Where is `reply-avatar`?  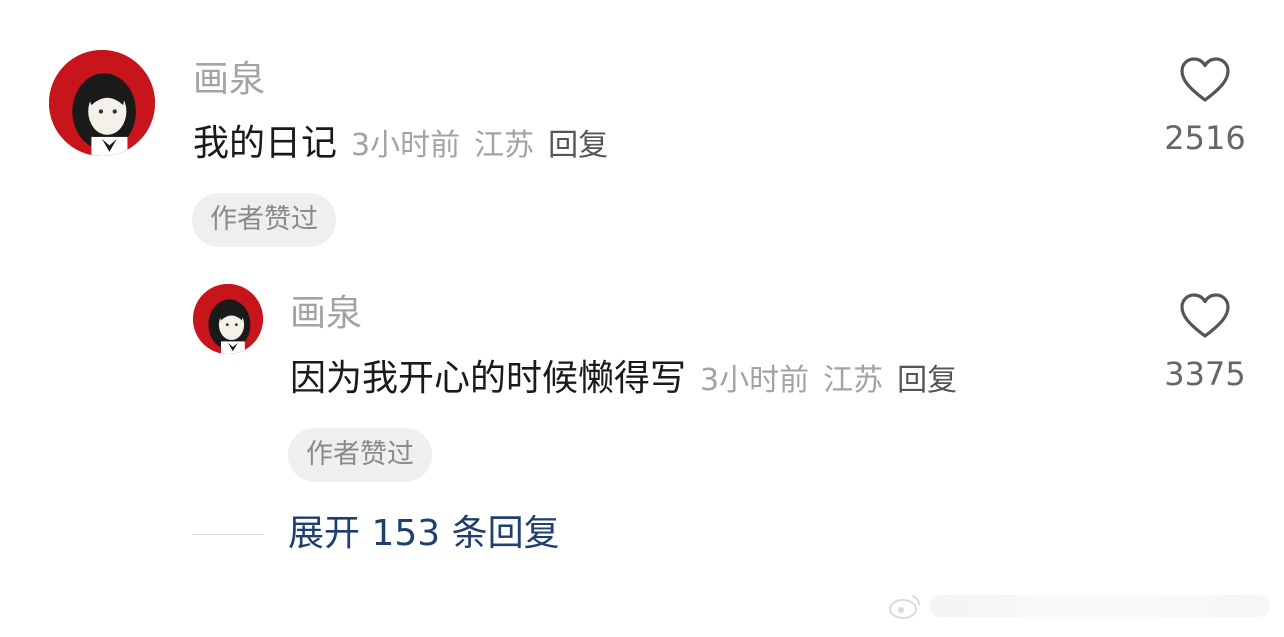
reply-avatar is located at coordinates (228, 319).